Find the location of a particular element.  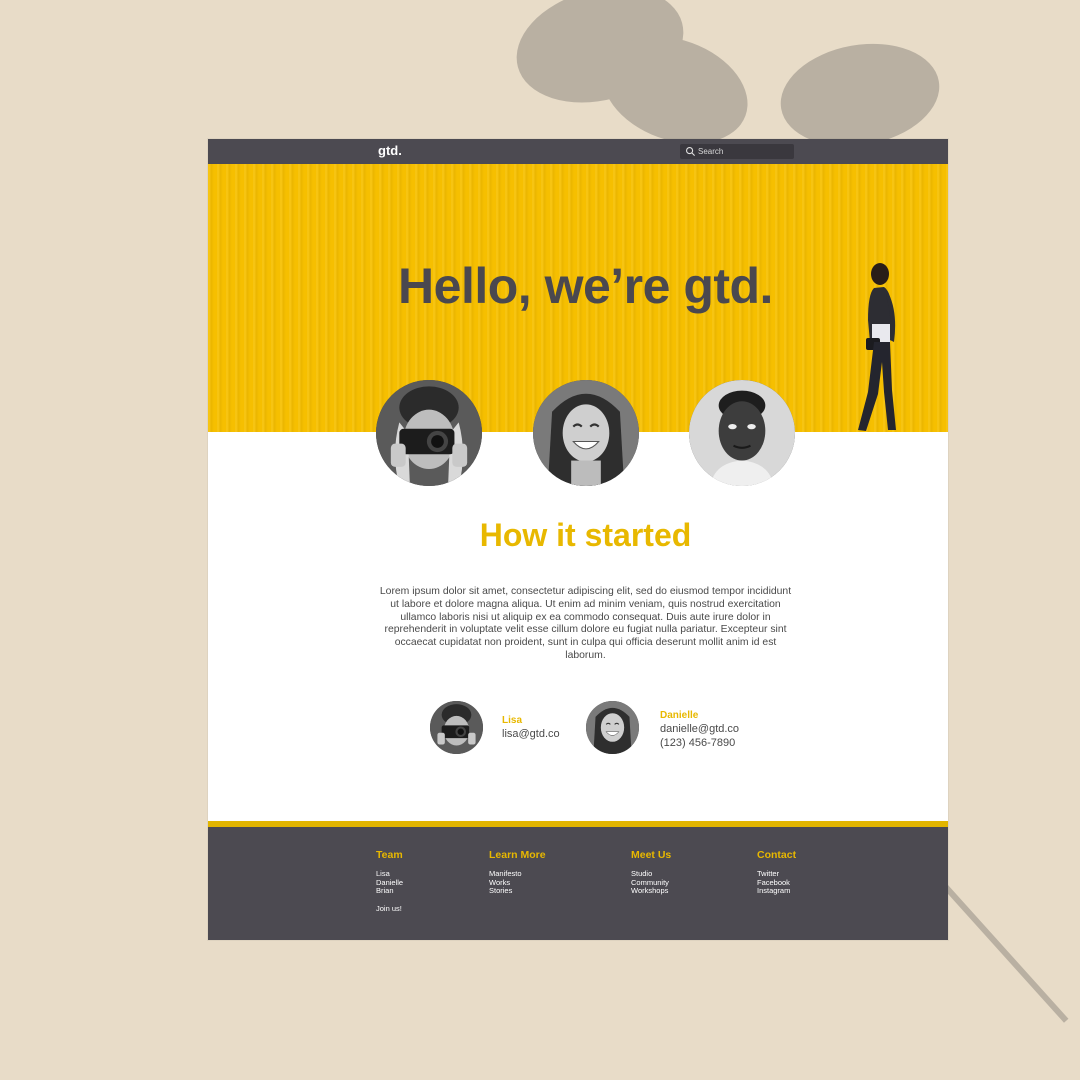

footer-link-stories: Stories is located at coordinates (517, 891).